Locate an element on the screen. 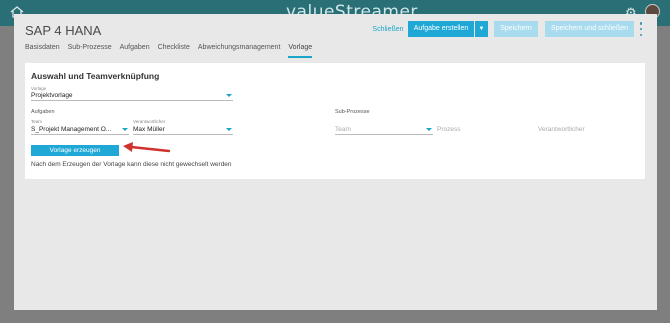  template-select-value: Projektvorlage is located at coordinates (52, 95).